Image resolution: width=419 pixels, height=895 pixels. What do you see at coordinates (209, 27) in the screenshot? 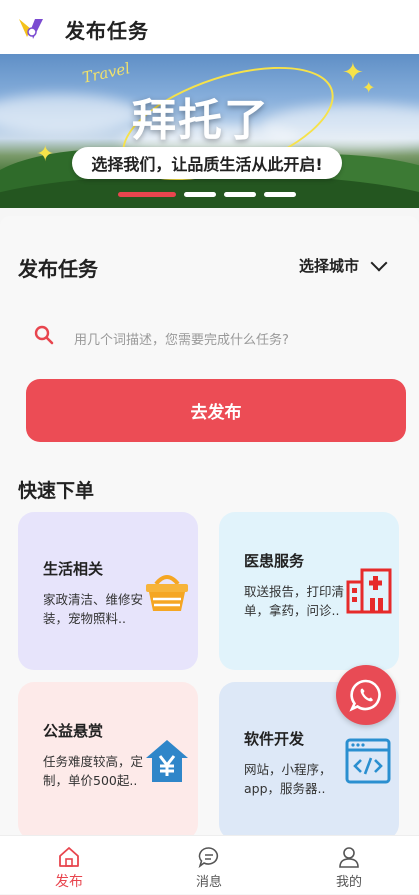
I see `top-bar: 发布任务` at bounding box center [209, 27].